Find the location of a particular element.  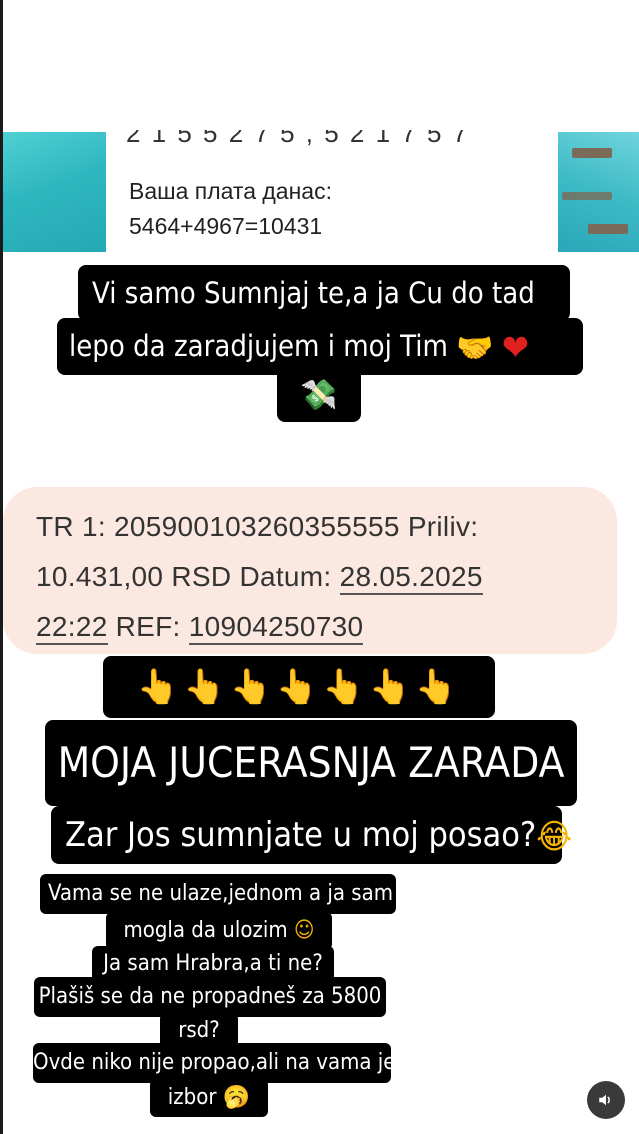

bank-ref-label: REF: is located at coordinates (148, 626).